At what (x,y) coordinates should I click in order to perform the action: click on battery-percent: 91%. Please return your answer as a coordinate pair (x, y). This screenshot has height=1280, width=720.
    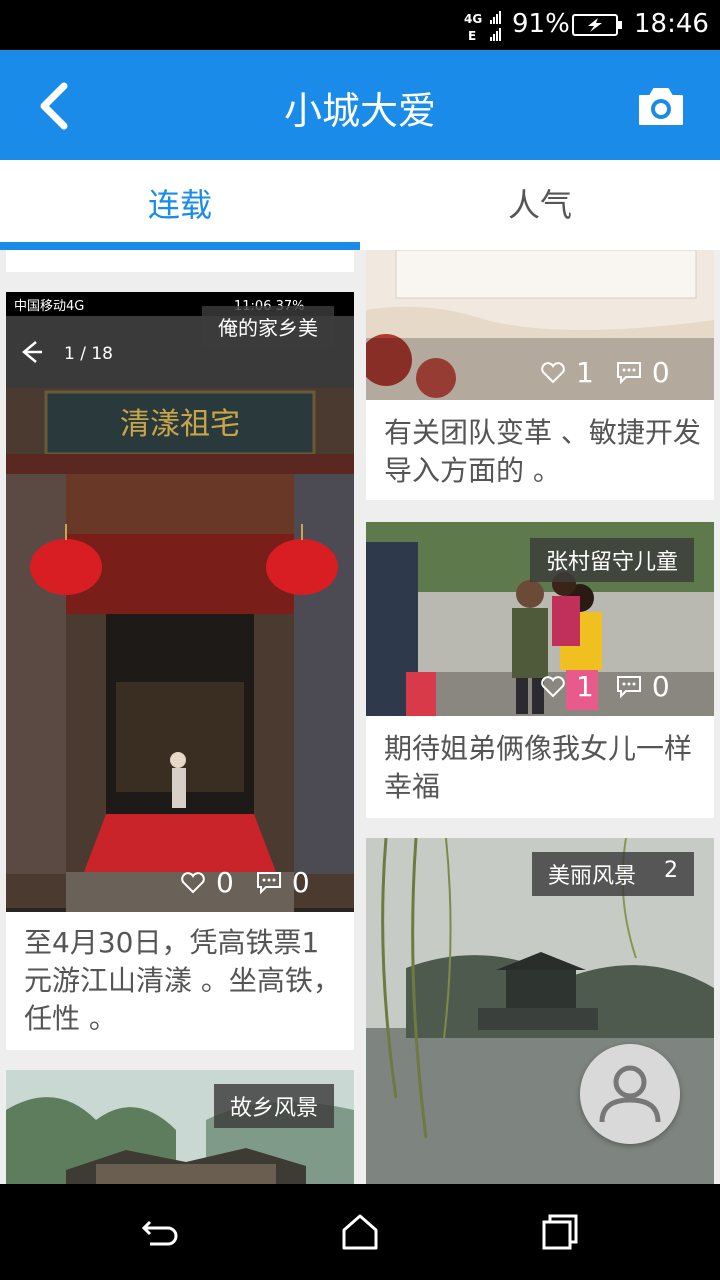
    Looking at the image, I should click on (541, 24).